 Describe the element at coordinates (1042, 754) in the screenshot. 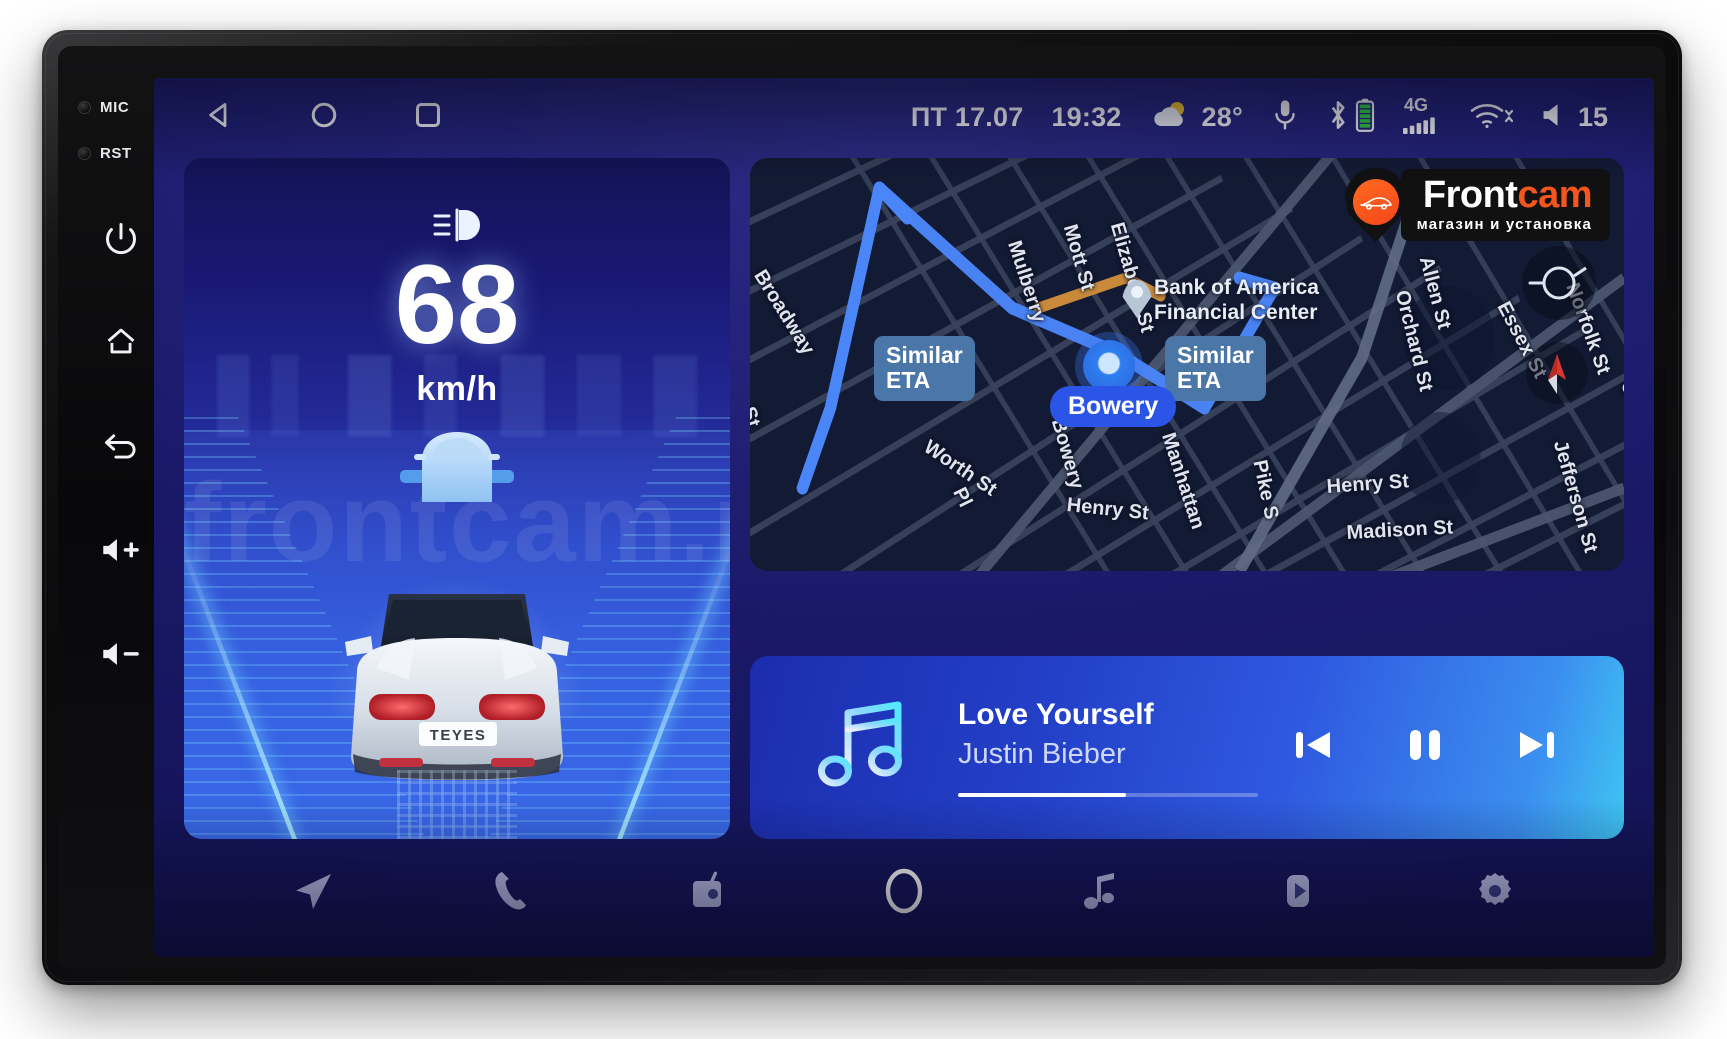

I see `track-artist: Justin Bieber` at that location.